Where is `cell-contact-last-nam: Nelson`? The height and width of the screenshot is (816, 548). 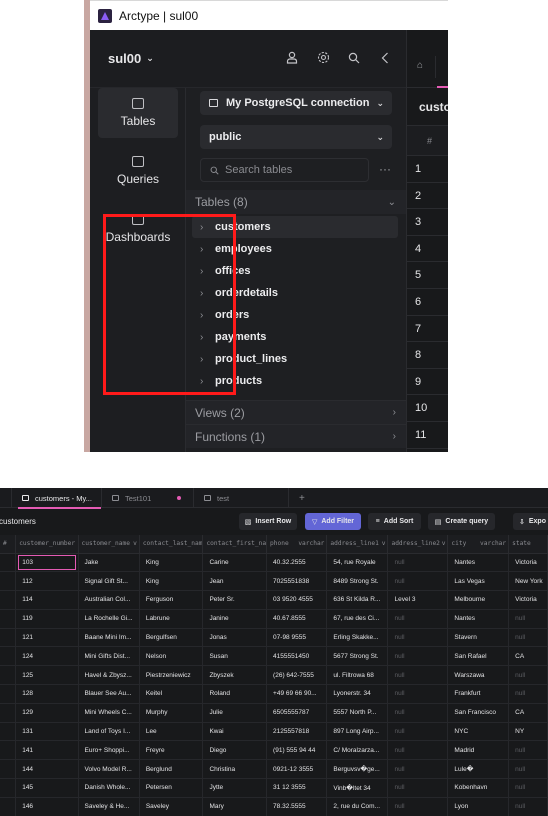
cell-contact-last-nam: Nelson is located at coordinates (171, 656).